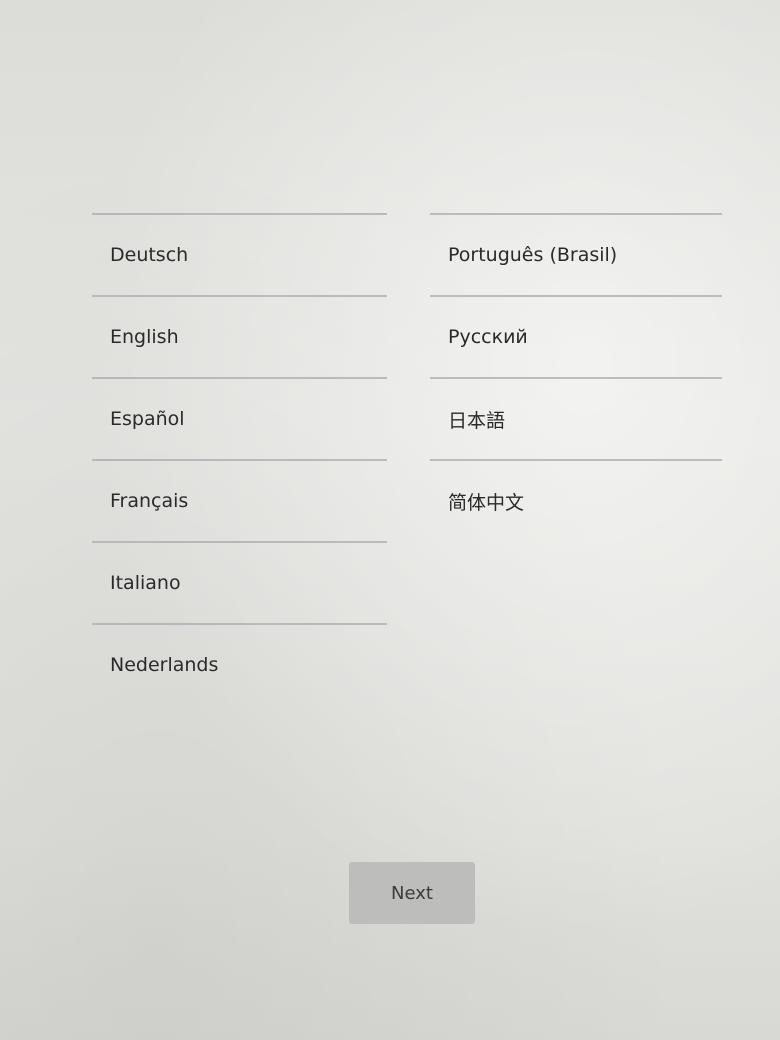  I want to click on language-option-english: English, so click(239, 337).